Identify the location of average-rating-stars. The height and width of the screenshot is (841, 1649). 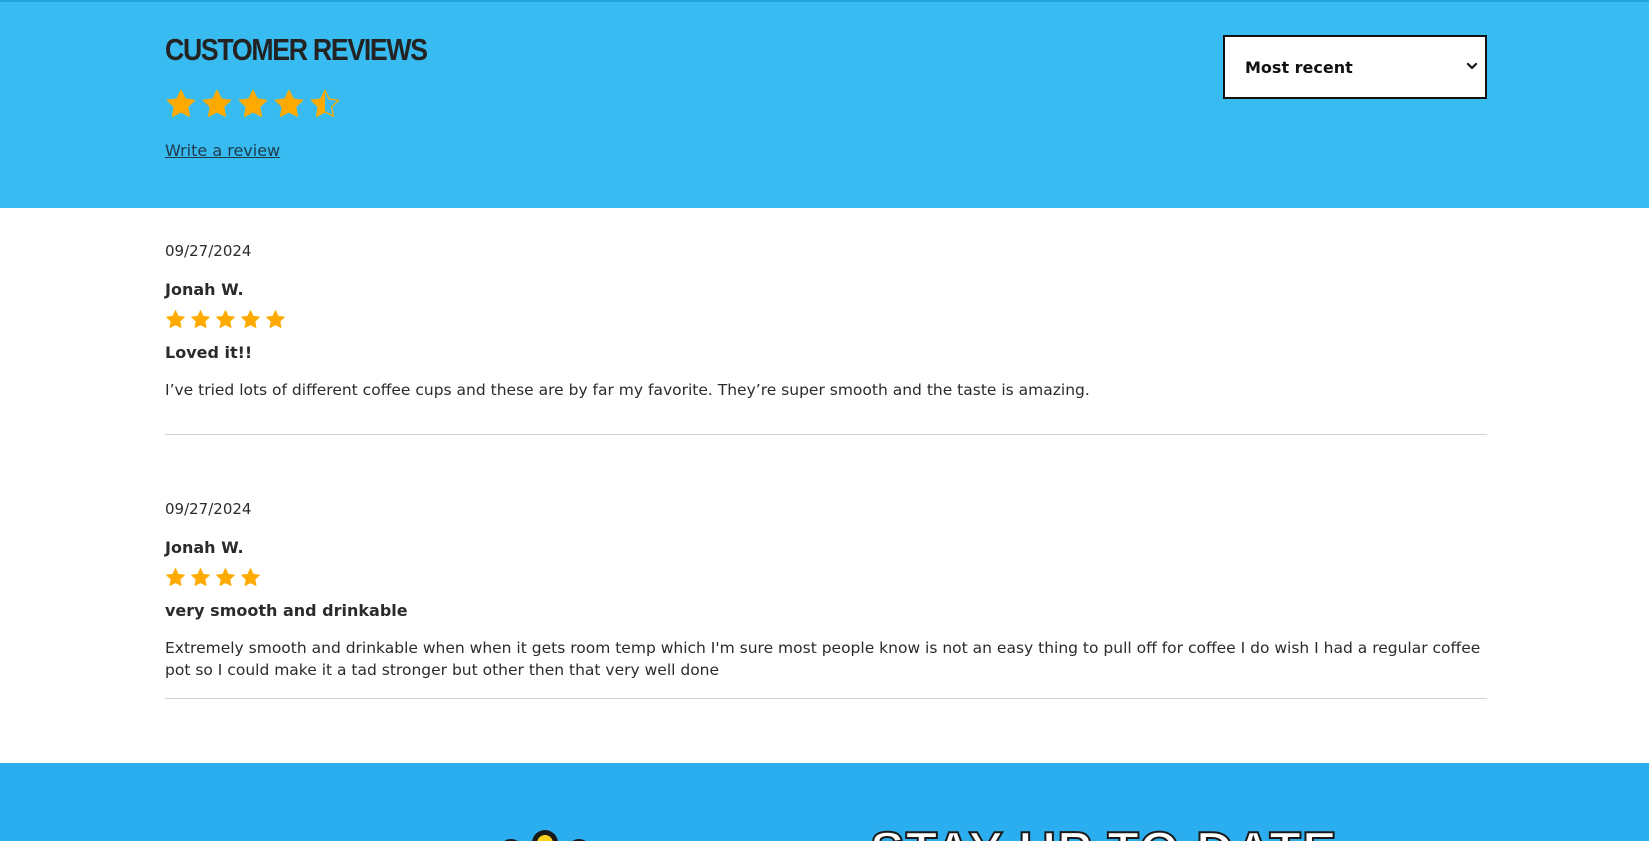
(253, 104).